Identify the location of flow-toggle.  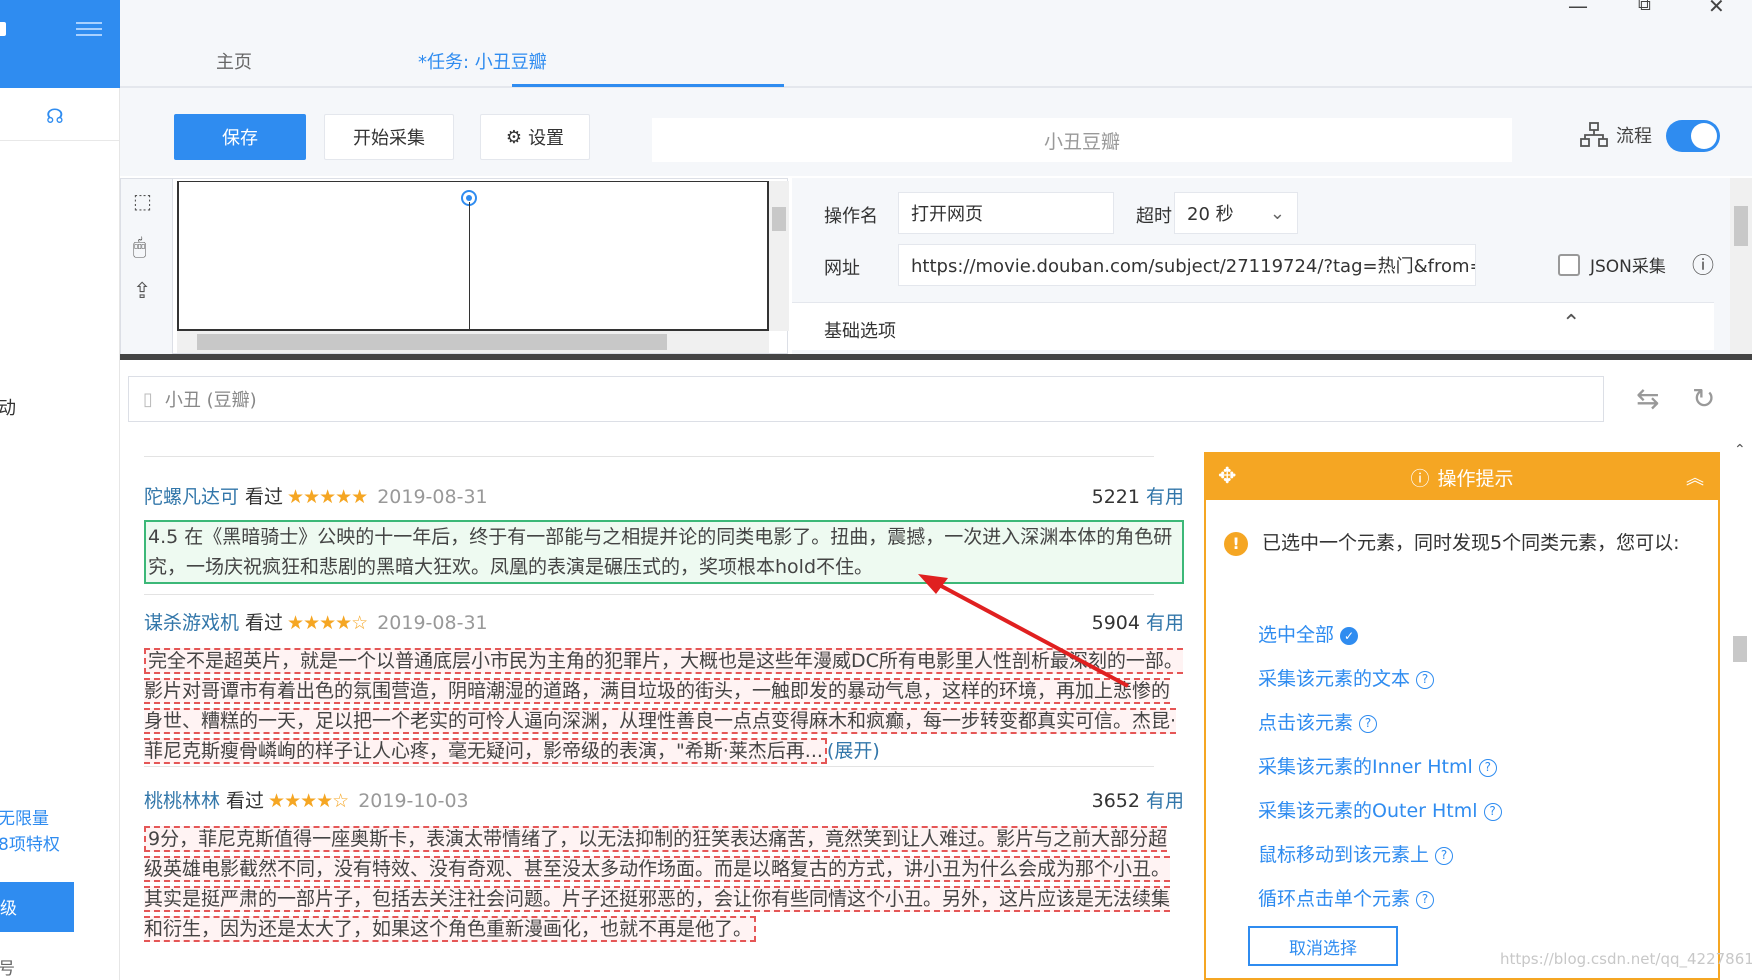
(1693, 136).